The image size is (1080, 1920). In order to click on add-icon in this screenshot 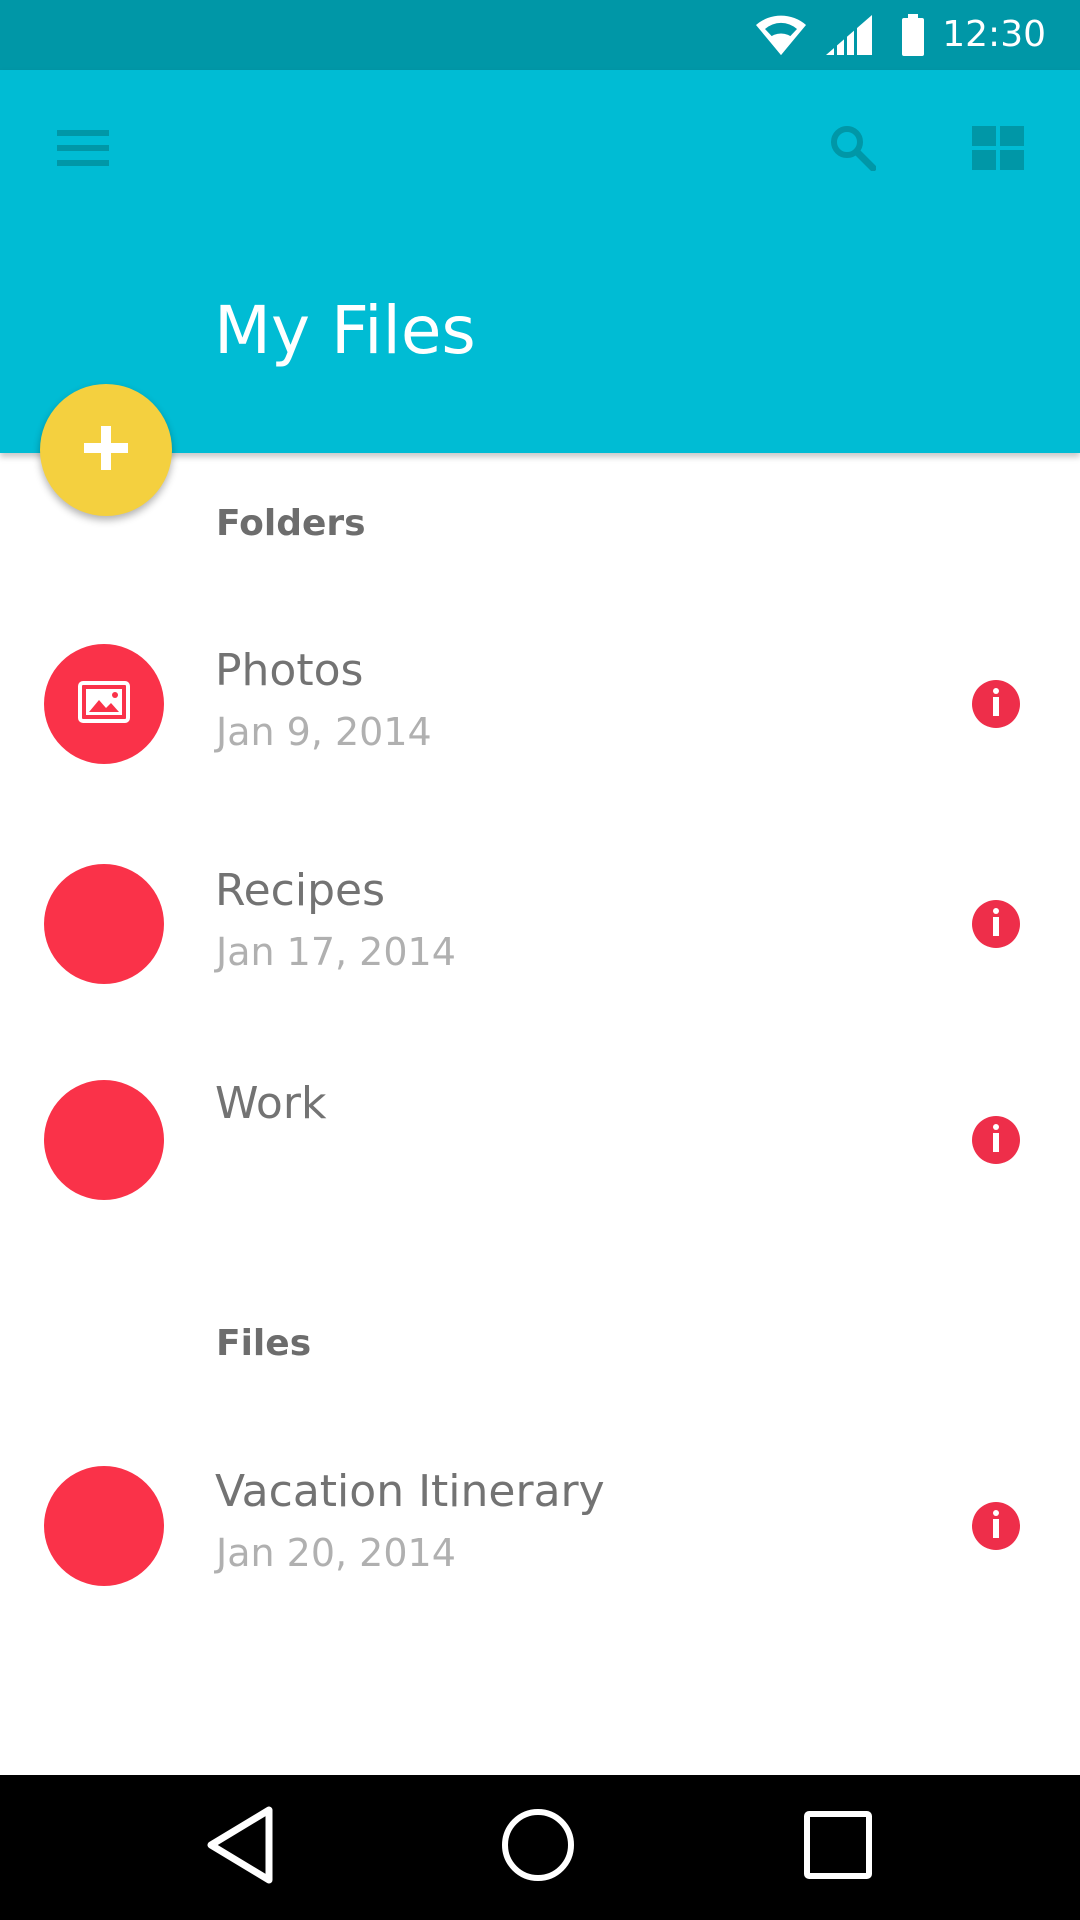, I will do `click(106, 450)`.